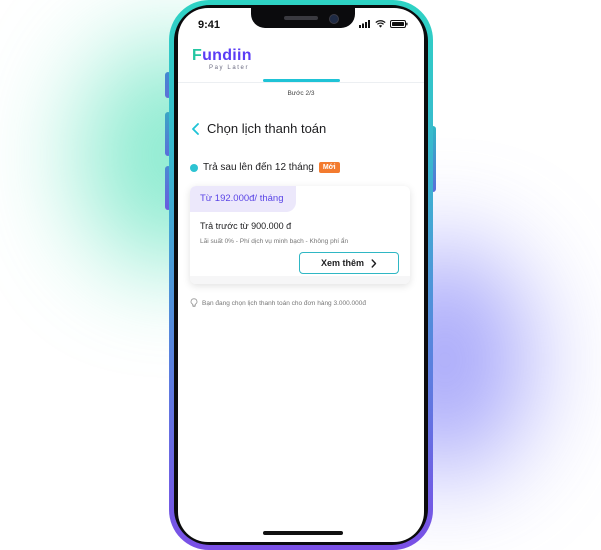  Describe the element at coordinates (329, 167) in the screenshot. I see `new-badge: Mới` at that location.